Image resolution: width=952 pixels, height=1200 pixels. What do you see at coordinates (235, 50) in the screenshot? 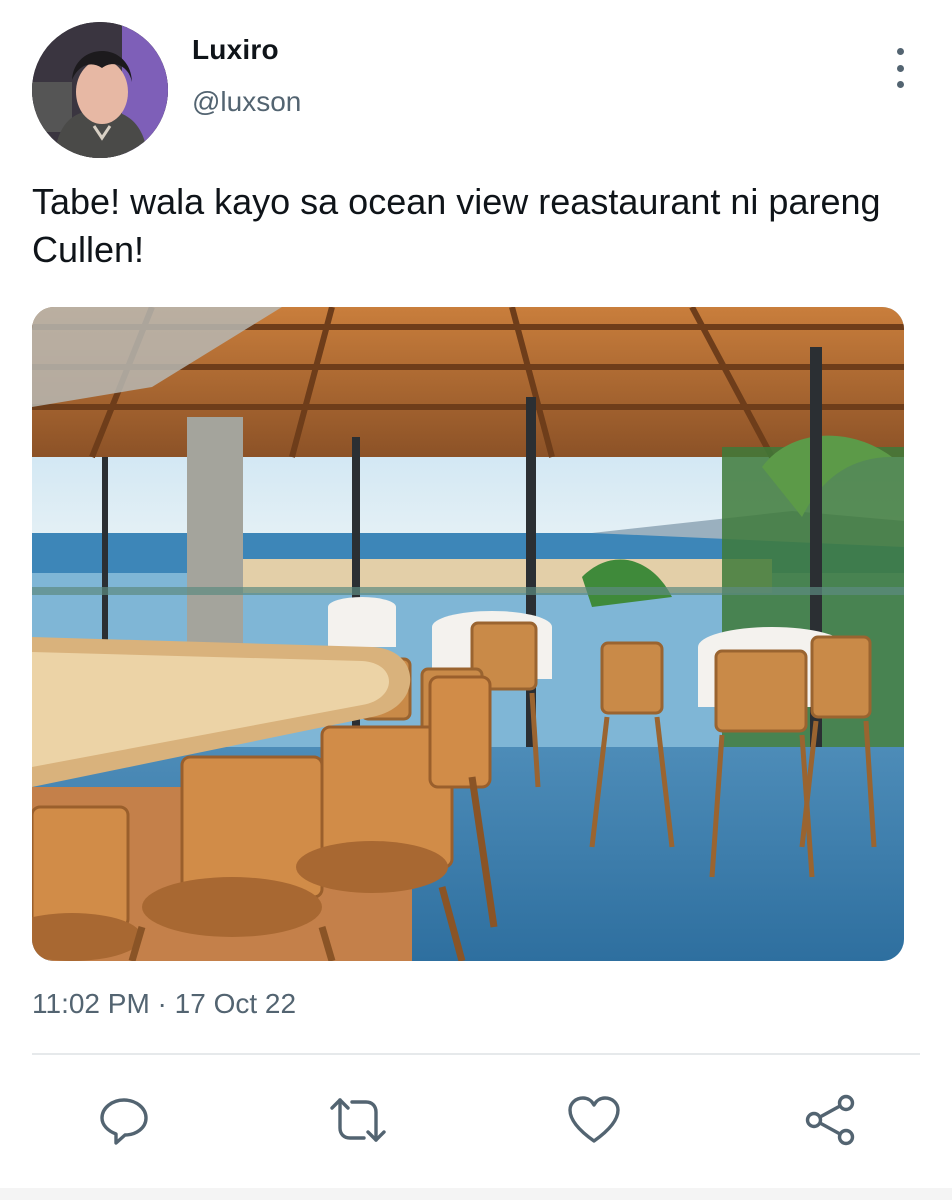
I see `display-name: Luxiro` at bounding box center [235, 50].